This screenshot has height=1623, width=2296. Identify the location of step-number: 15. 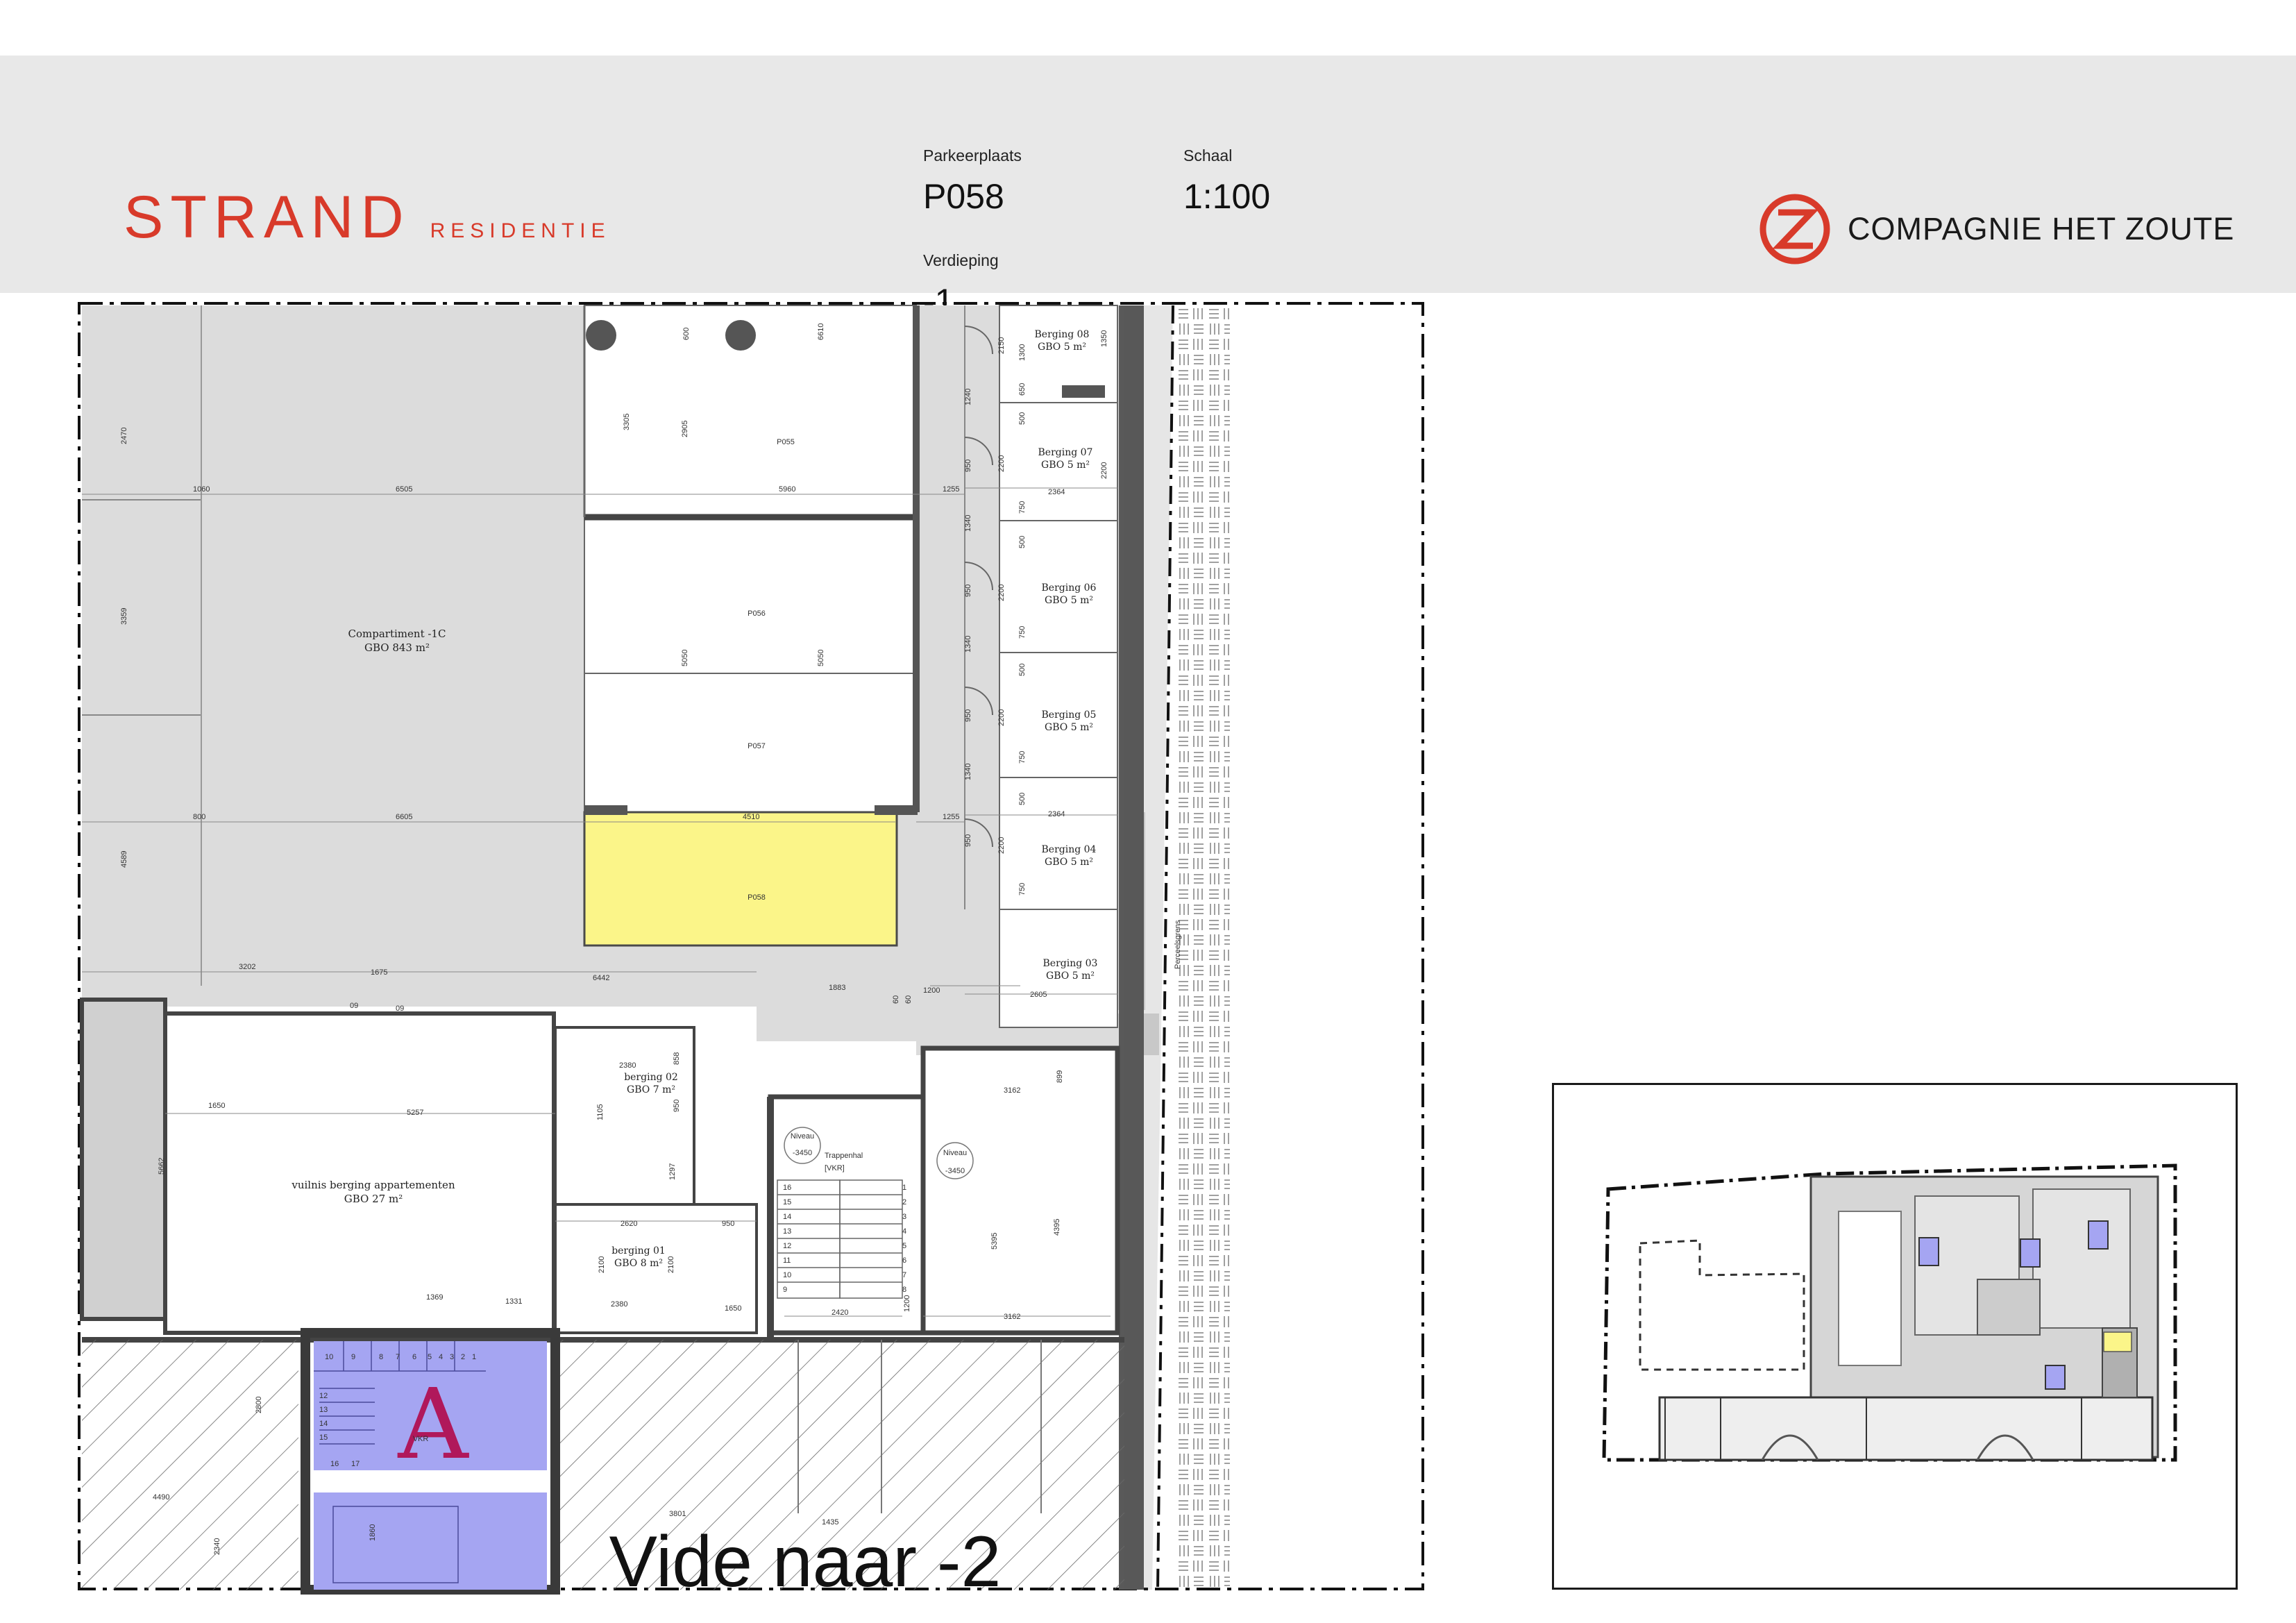
(787, 1202).